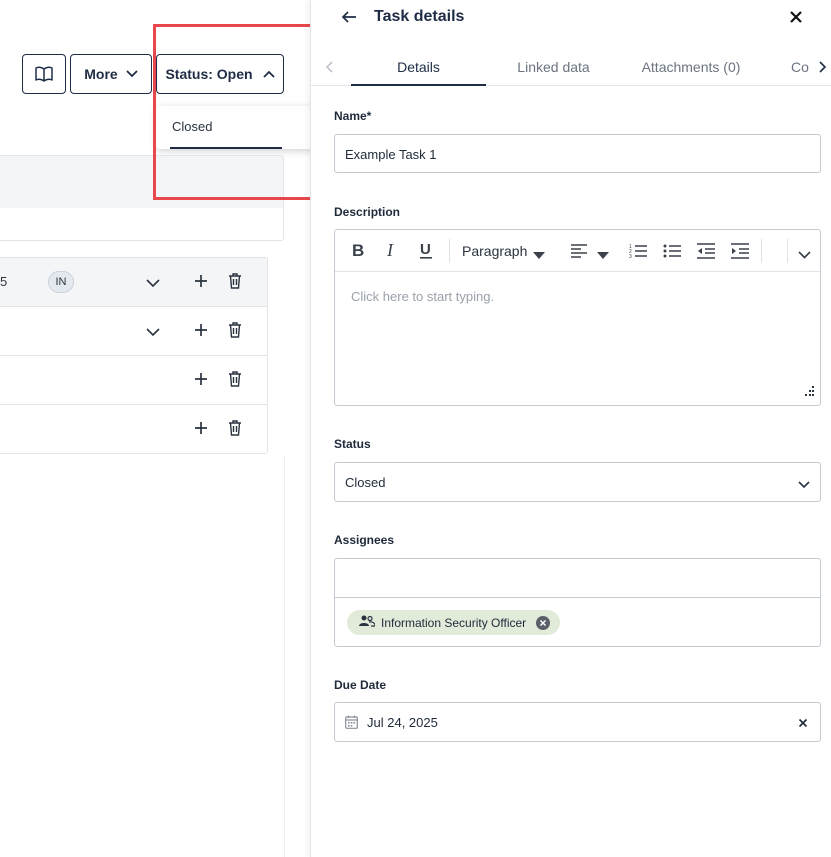 Image resolution: width=831 pixels, height=857 pixels. Describe the element at coordinates (577, 602) in the screenshot. I see `assignees-field: Information Security Officer` at that location.